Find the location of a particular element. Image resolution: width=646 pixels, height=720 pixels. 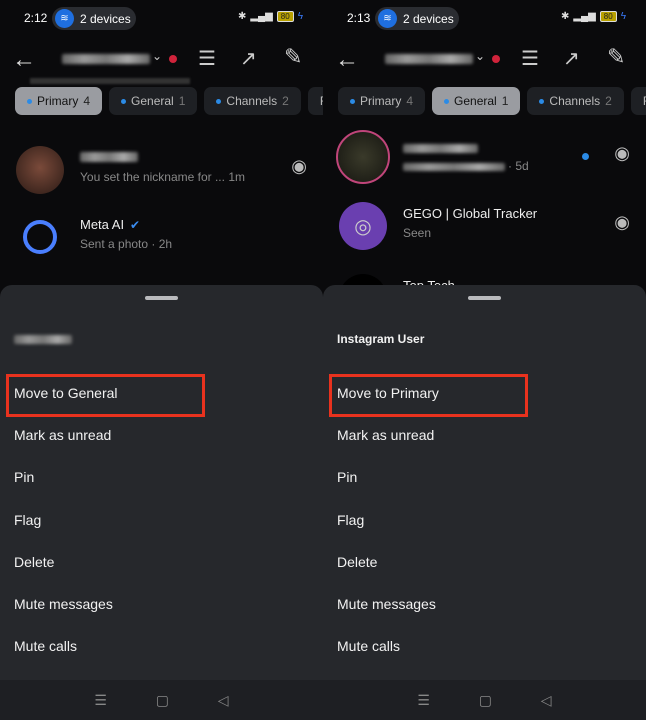

blurred-message is located at coordinates (454, 167).